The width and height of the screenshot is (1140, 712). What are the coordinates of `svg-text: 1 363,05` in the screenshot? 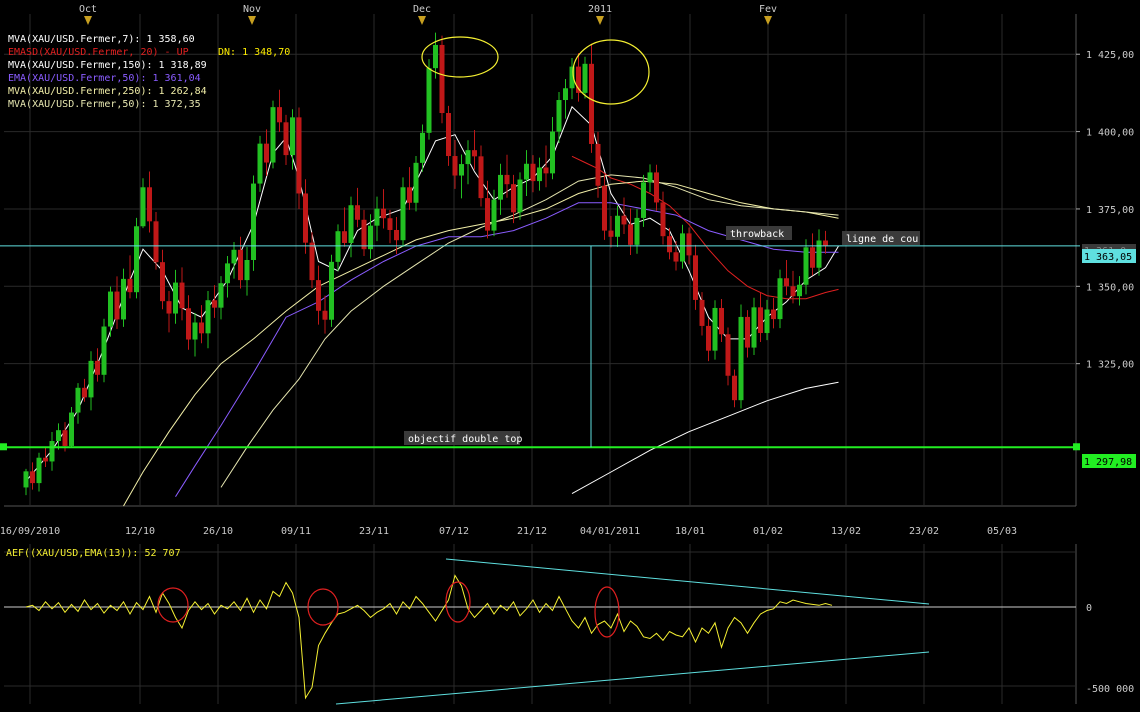 It's located at (1108, 257).